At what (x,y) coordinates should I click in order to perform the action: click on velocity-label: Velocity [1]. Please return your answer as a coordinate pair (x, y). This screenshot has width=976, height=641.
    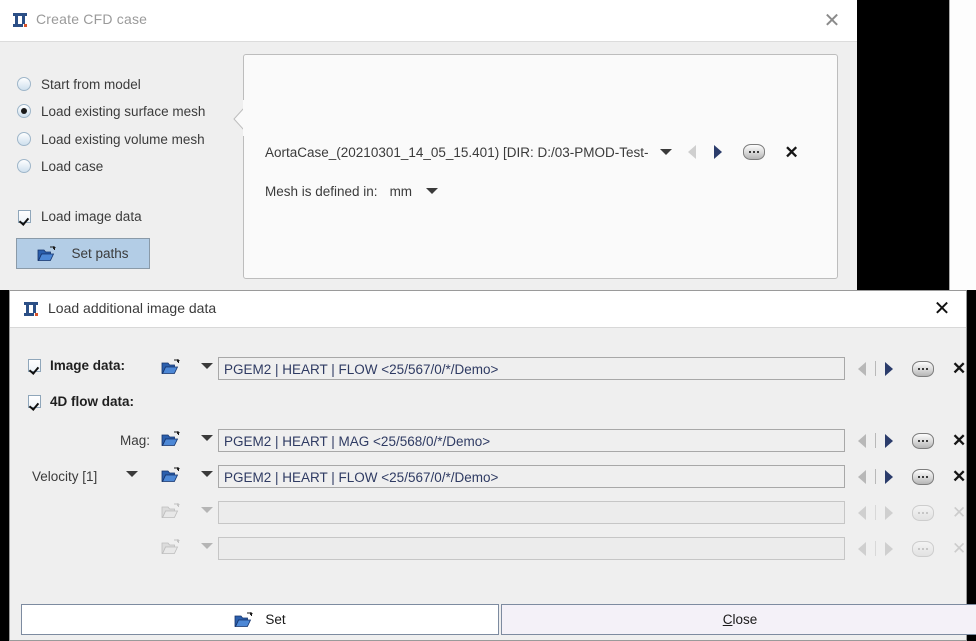
    Looking at the image, I should click on (65, 476).